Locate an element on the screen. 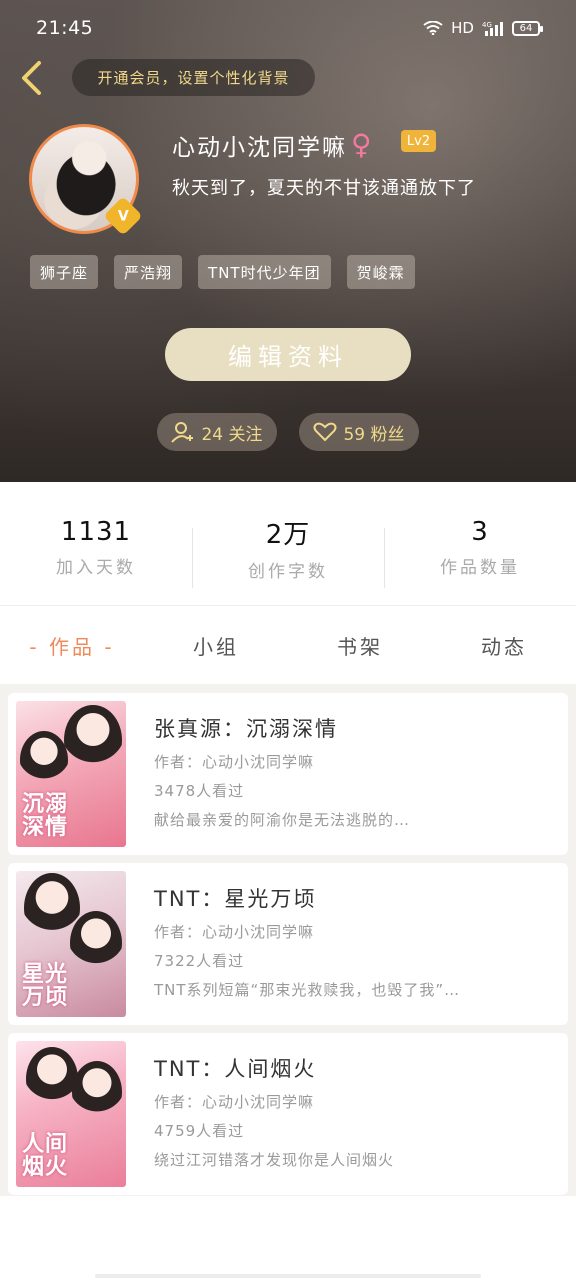  work-cover-image: 星光 万顷 is located at coordinates (71, 944).